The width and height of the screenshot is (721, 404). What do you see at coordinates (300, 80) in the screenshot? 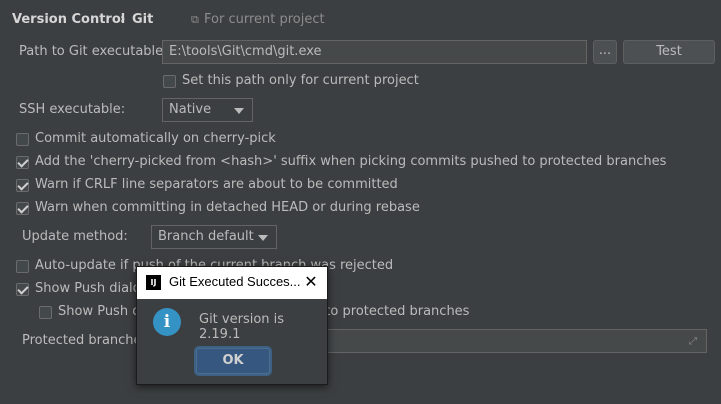
I see `project-only-label: Set this path only for current project` at bounding box center [300, 80].